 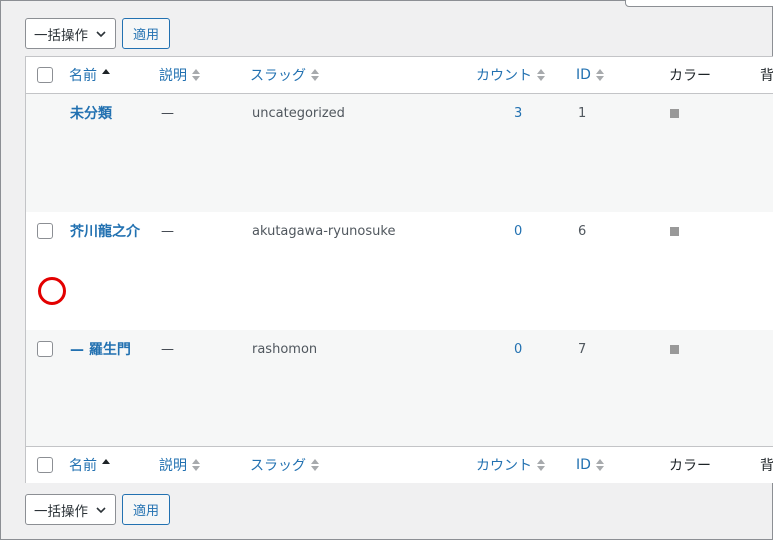 What do you see at coordinates (298, 113) in the screenshot?
I see `term-slug: uncategorized` at bounding box center [298, 113].